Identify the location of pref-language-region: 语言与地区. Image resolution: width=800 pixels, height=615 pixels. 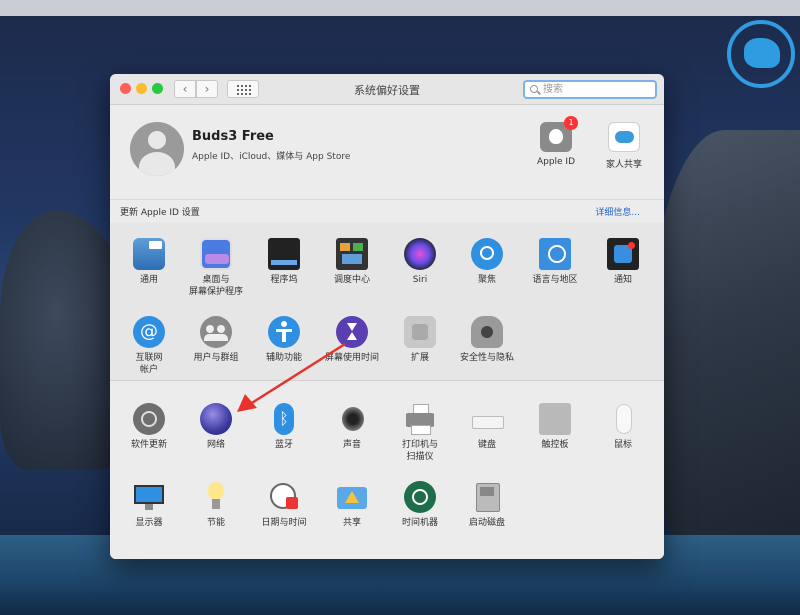
(555, 262).